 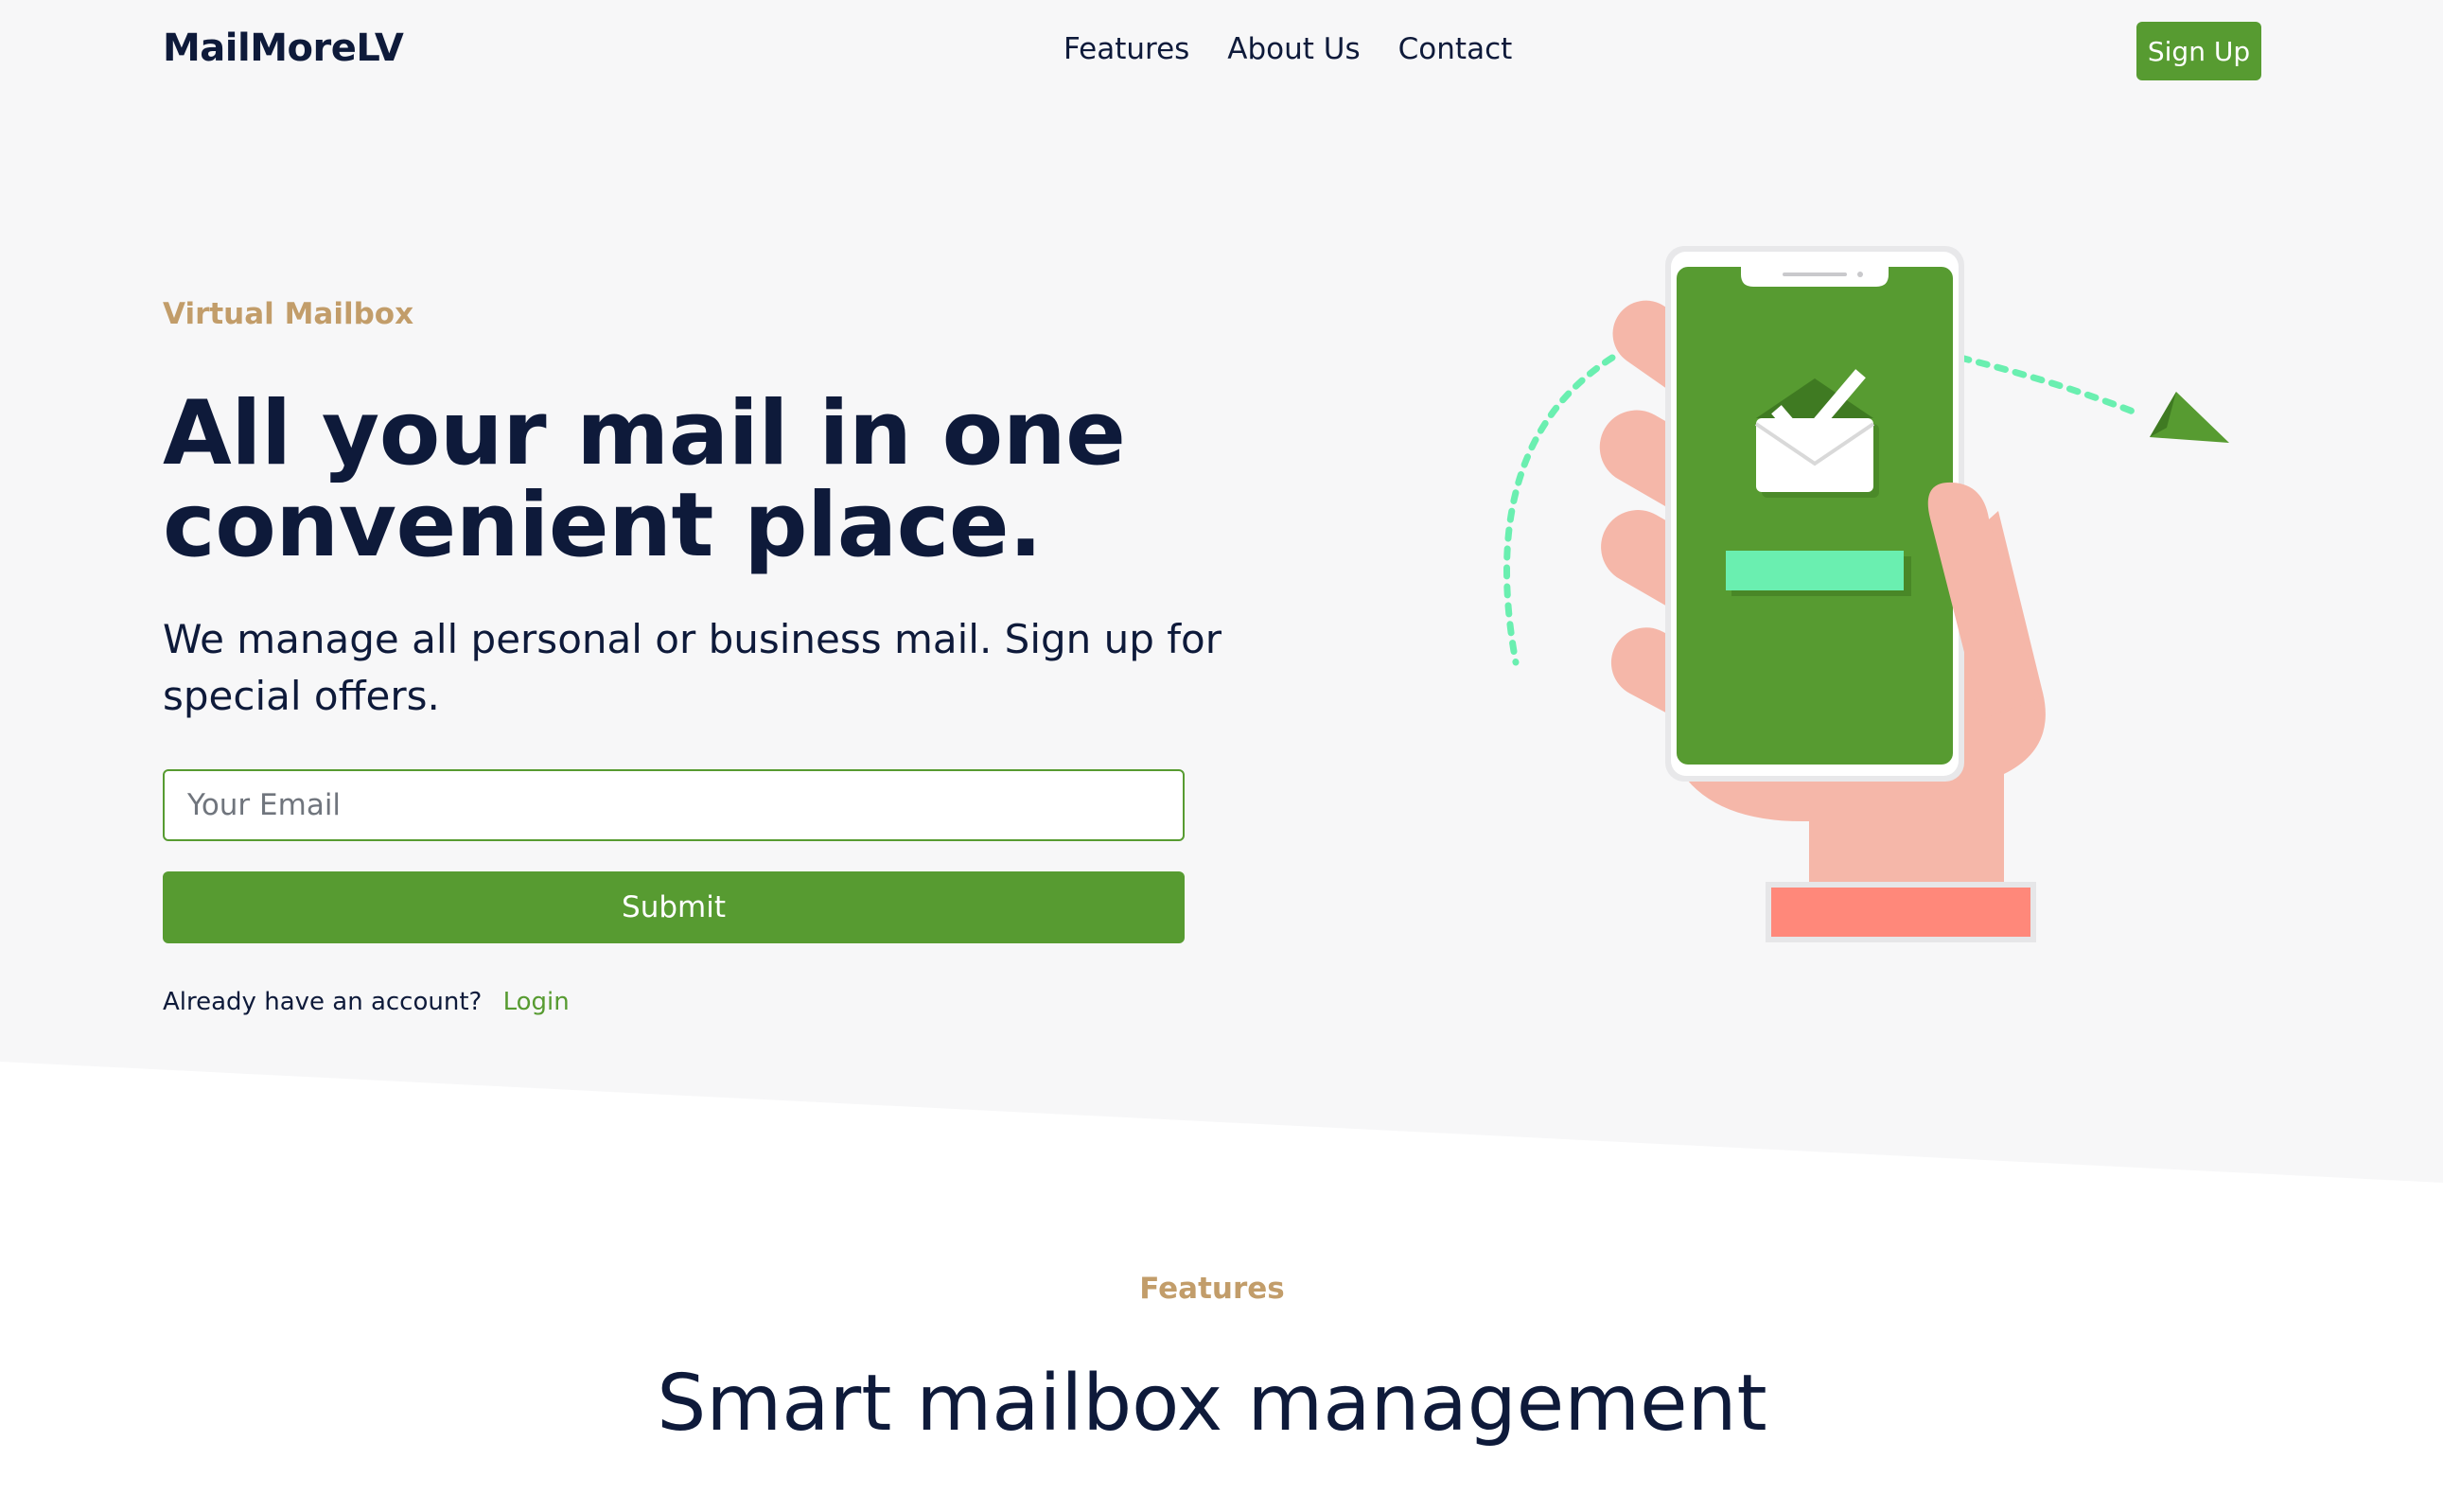 I want to click on nav-link-about-us: About Us, so click(x=1294, y=49).